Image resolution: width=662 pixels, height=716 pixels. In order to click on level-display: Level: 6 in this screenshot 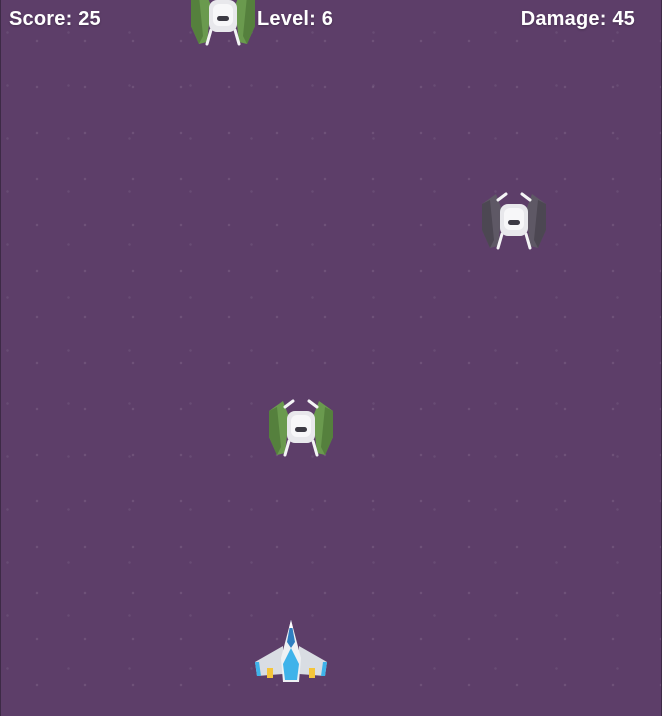, I will do `click(295, 19)`.